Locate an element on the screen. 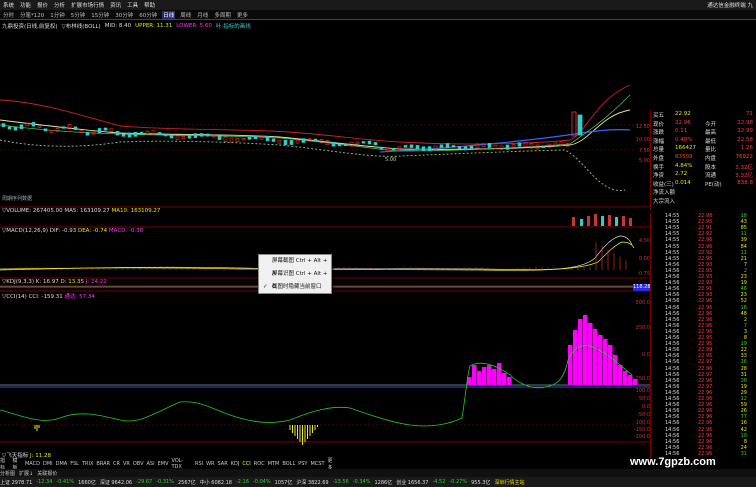 The image size is (756, 487). context-menu-item: ✓ 截图时隐藏当前窗口 is located at coordinates (295, 287).